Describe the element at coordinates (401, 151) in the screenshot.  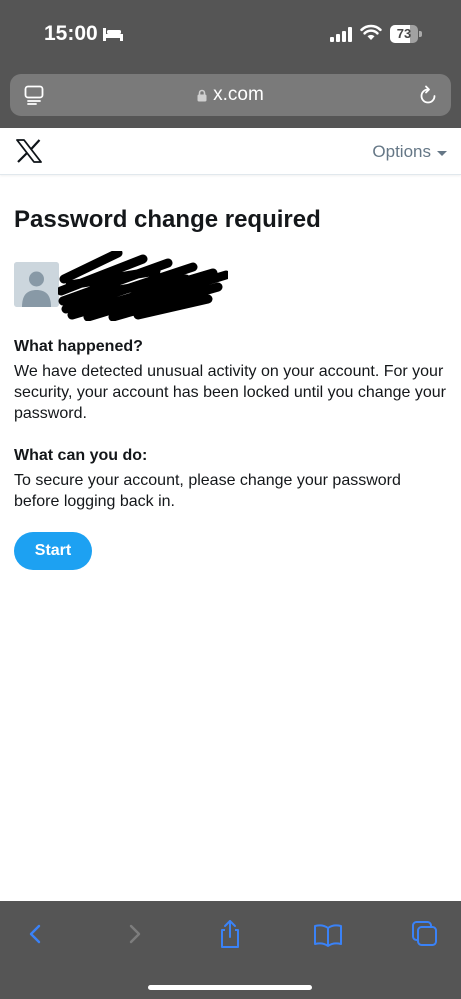
I see `options-label: Options` at that location.